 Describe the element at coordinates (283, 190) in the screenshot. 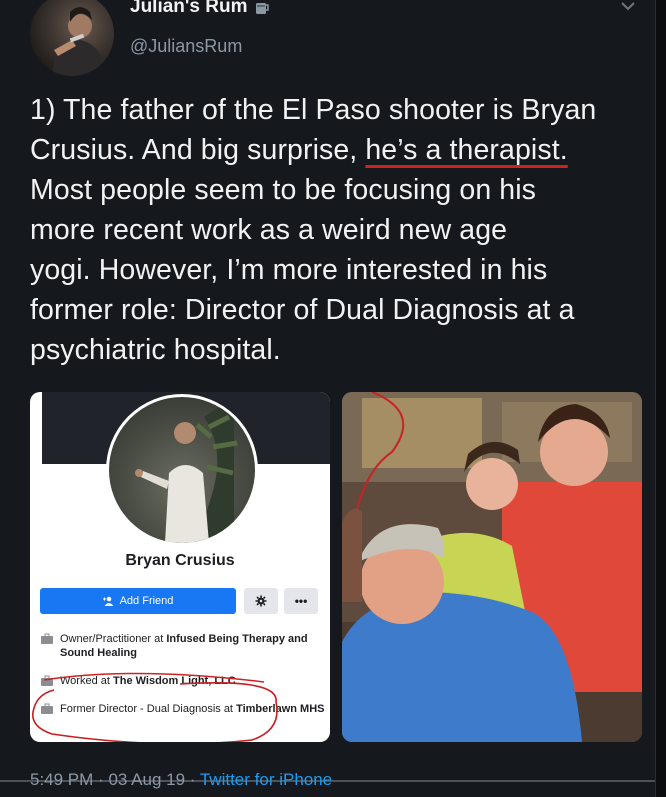

I see `tweet-line: Most people seem to be focusing on his` at that location.